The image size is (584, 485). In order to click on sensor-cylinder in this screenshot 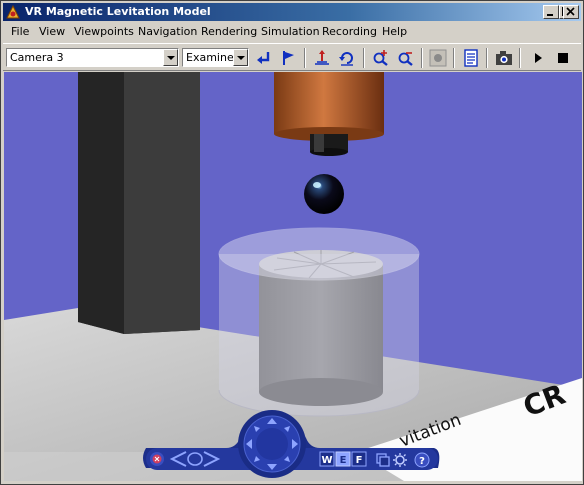, I will do `click(319, 322)`.